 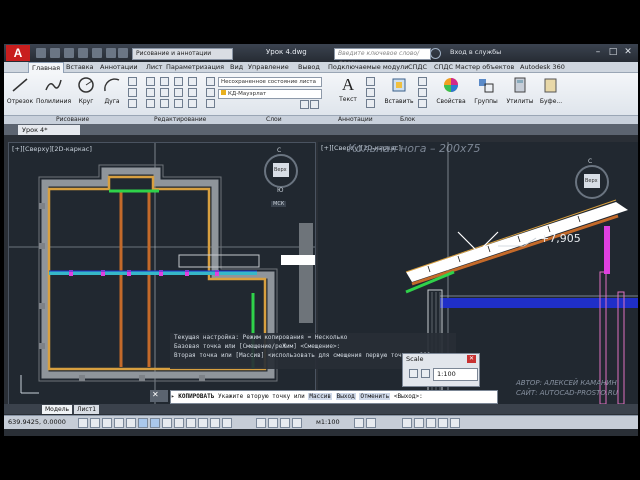 What do you see at coordinates (167, 423) in the screenshot?
I see `ducs-icon` at bounding box center [167, 423].